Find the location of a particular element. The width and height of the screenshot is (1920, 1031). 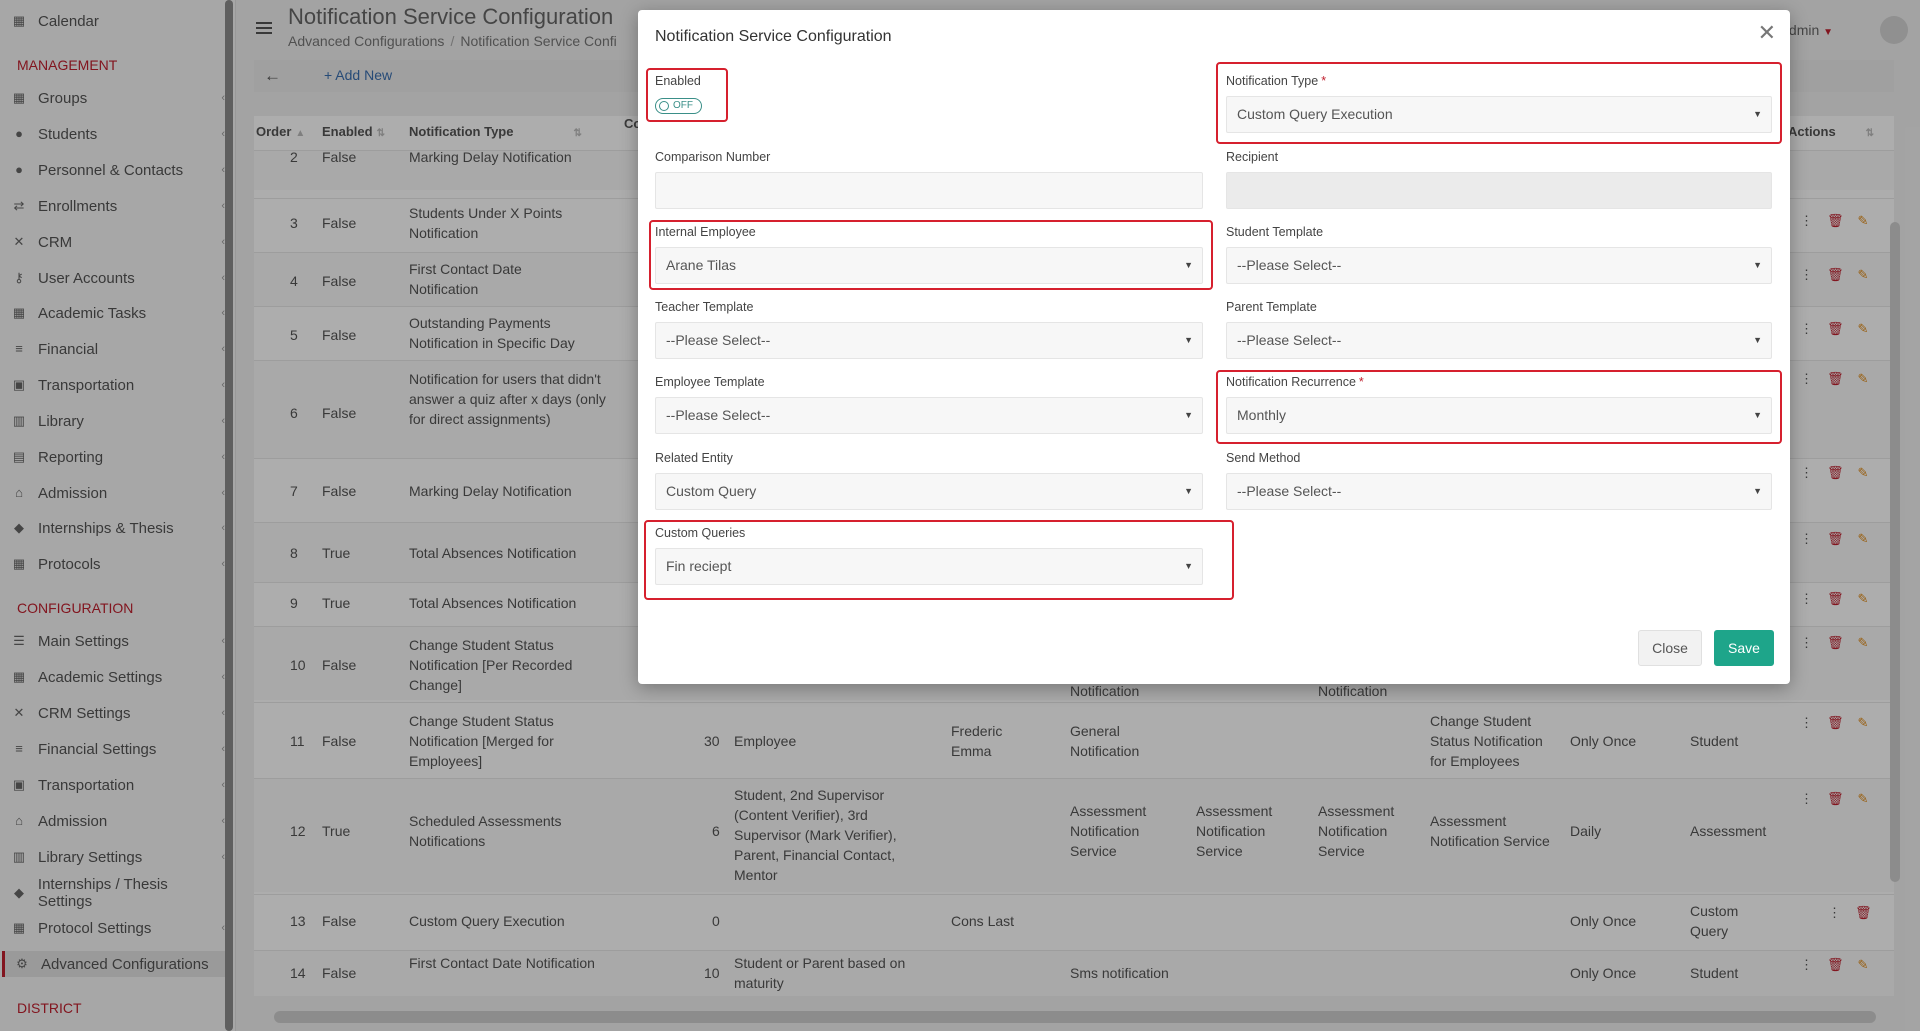

related-entity-label: Related Entity is located at coordinates (694, 458).